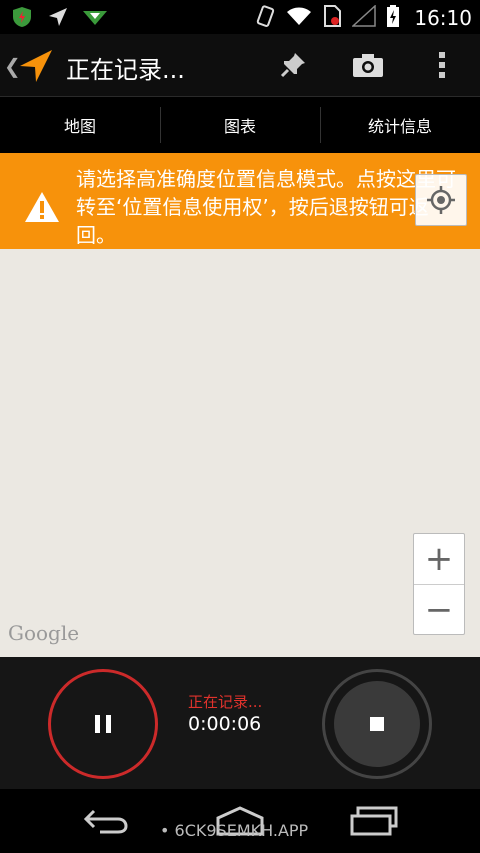  Describe the element at coordinates (439, 609) in the screenshot. I see `zoom-out-button: −` at that location.